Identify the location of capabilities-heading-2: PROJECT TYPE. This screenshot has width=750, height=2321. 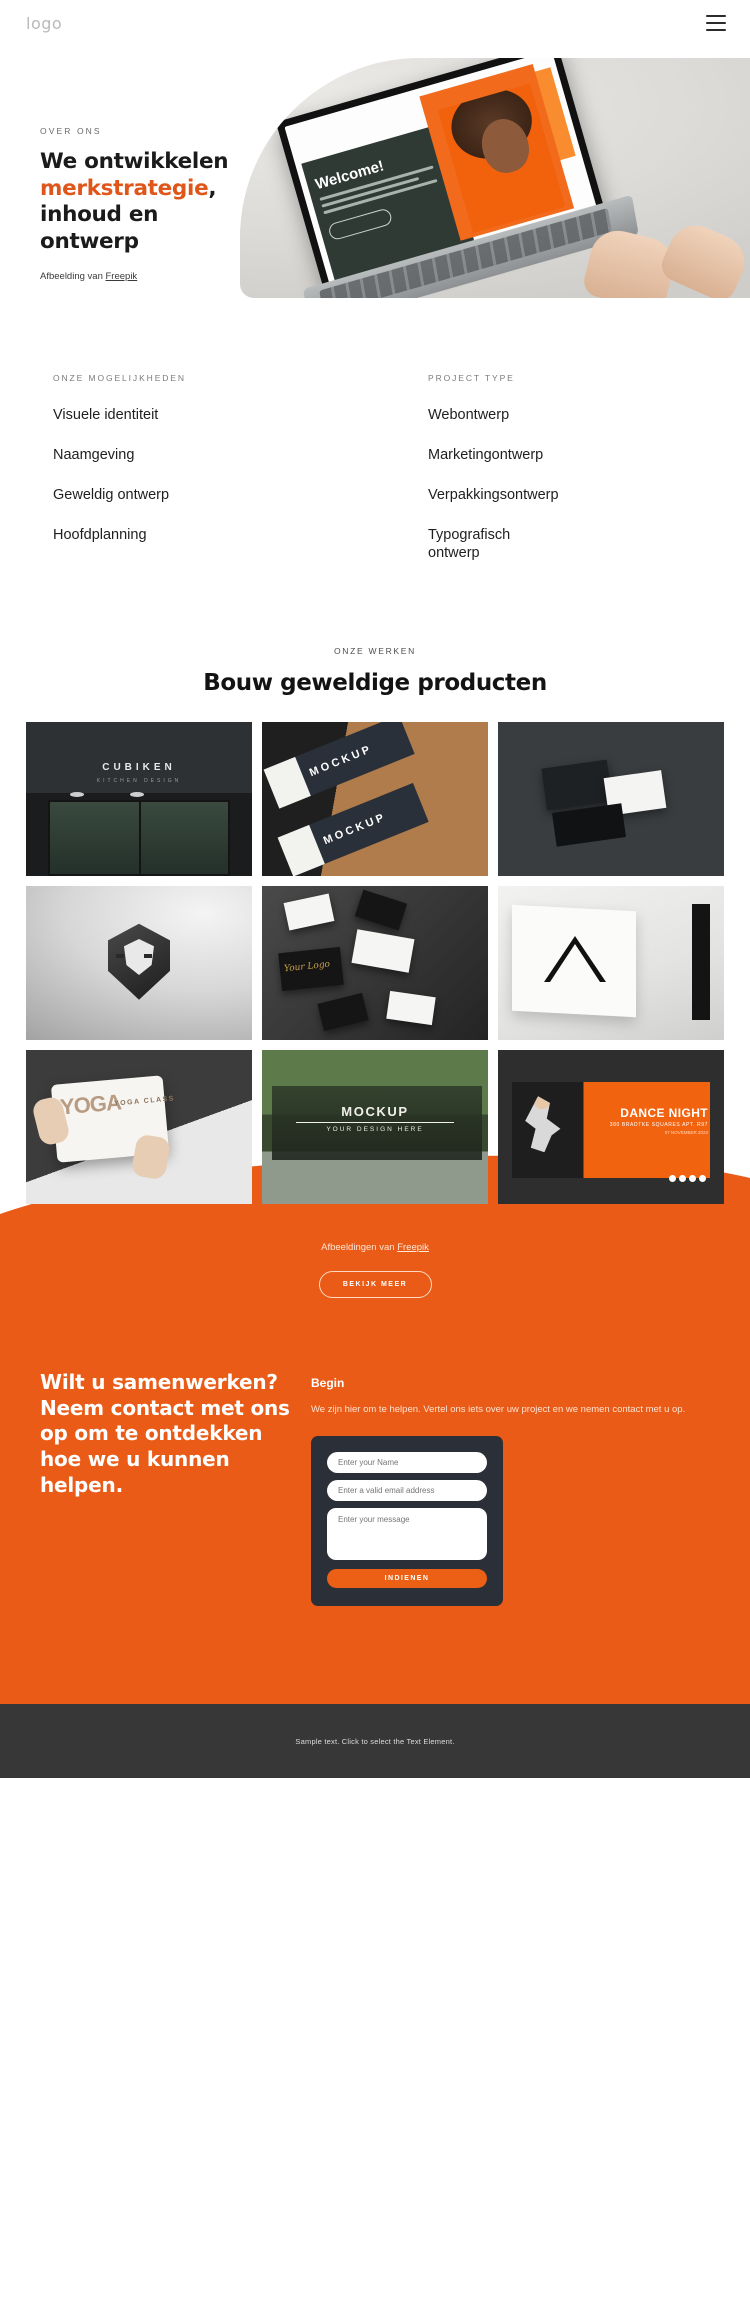
(471, 378).